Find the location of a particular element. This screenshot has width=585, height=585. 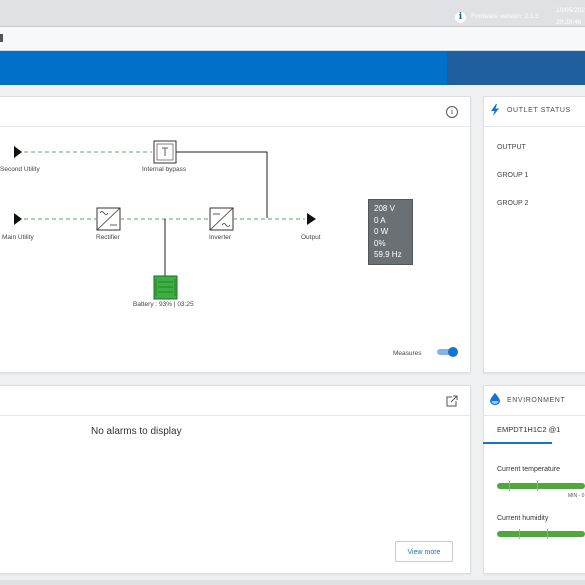

outlet-item-group-2: GROUP 2 is located at coordinates (512, 203).